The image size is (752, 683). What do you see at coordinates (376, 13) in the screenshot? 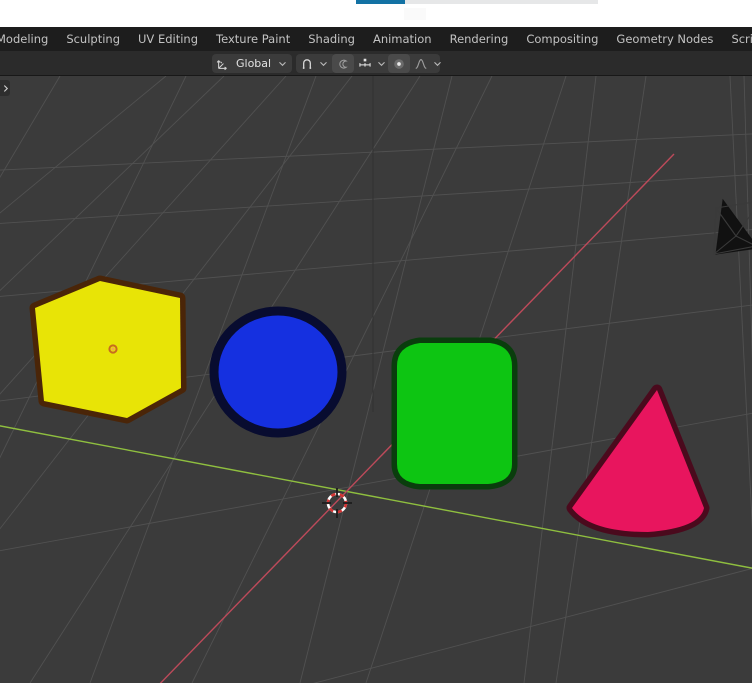
I see `browser-loading-strip` at bounding box center [376, 13].